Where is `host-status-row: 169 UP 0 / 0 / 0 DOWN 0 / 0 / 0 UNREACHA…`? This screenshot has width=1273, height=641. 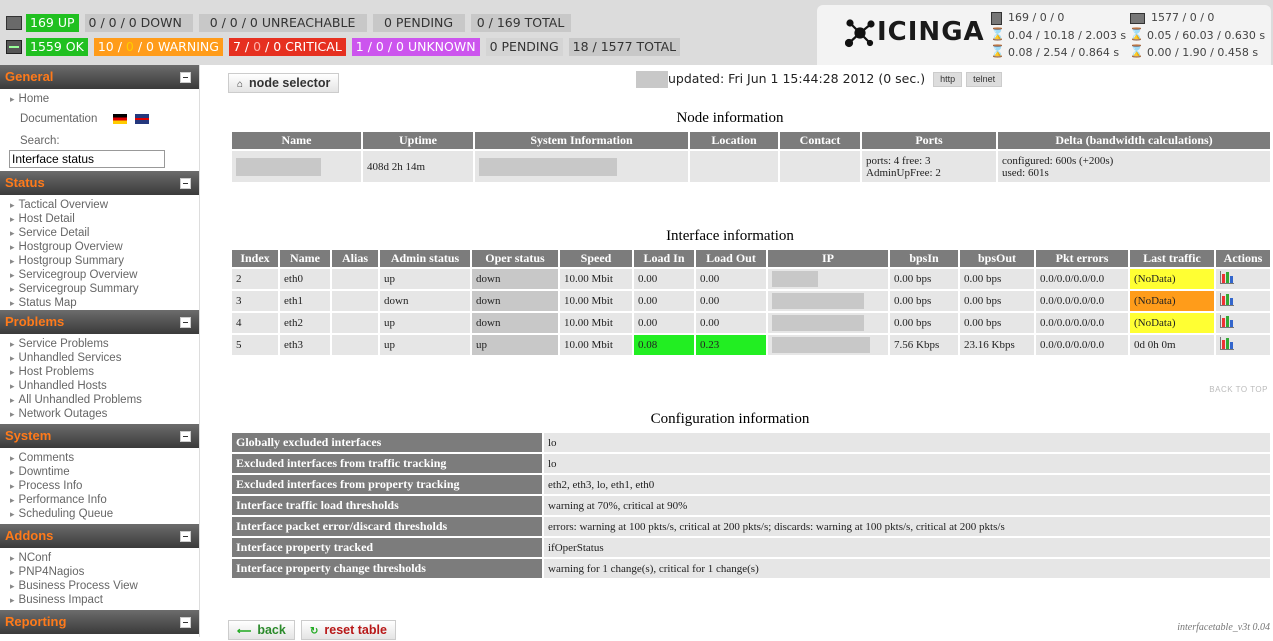
host-status-row: 169 UP 0 / 0 / 0 DOWN 0 / 0 / 0 UNREACHA… is located at coordinates (288, 23).